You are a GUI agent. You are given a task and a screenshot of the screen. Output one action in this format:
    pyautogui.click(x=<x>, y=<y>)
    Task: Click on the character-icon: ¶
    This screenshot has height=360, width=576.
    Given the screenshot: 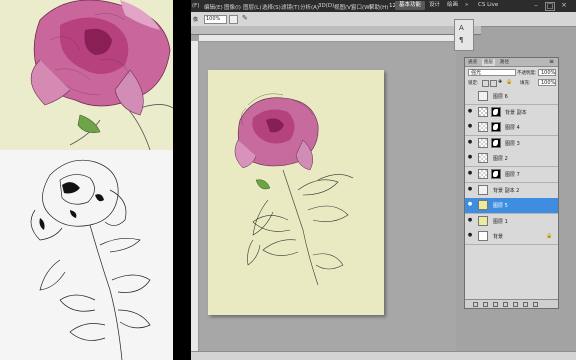 What is the action you would take?
    pyautogui.click(x=461, y=40)
    